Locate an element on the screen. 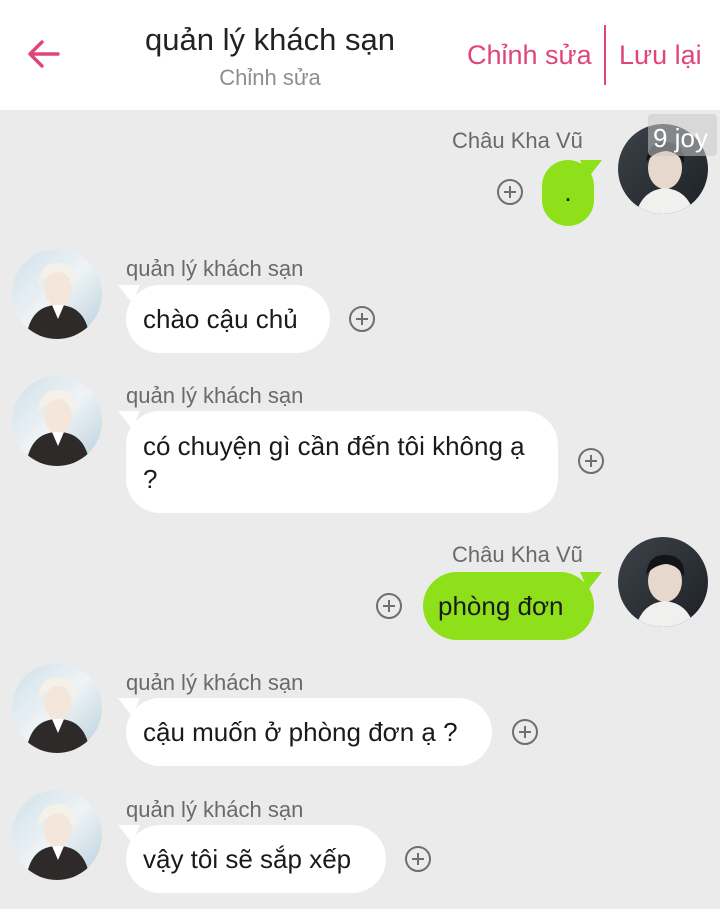  message-bubble: vậy tôi sẽ sắp xếp is located at coordinates (252, 859).